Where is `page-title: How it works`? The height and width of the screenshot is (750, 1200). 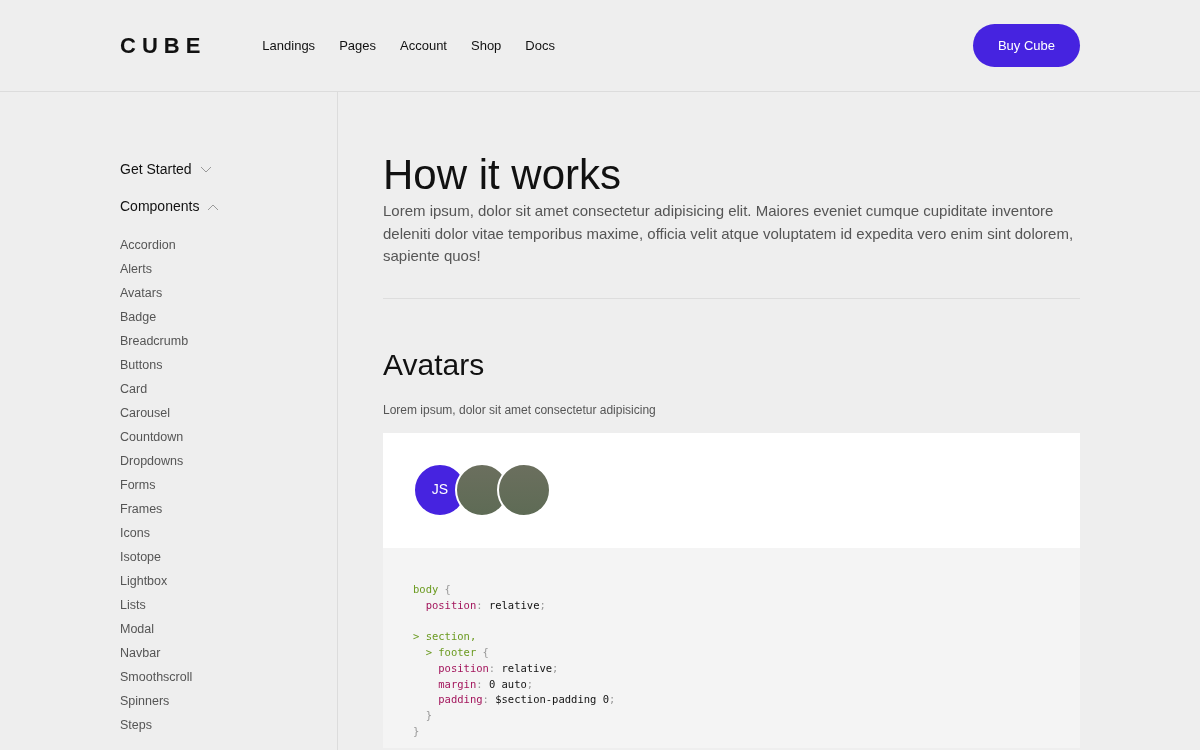 page-title: How it works is located at coordinates (503, 175).